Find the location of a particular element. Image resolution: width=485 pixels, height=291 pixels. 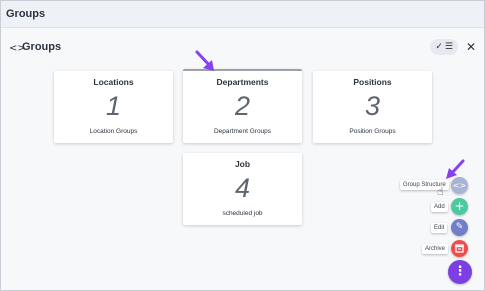

more-vertical-icon: ⋮ is located at coordinates (460, 271).